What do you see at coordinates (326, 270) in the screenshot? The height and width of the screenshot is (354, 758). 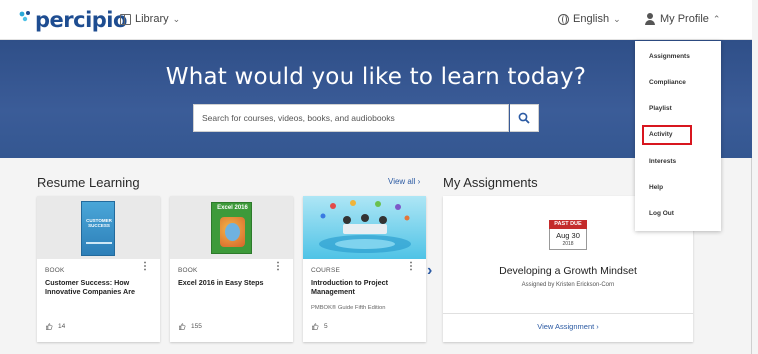 I see `card-type: COURSE` at bounding box center [326, 270].